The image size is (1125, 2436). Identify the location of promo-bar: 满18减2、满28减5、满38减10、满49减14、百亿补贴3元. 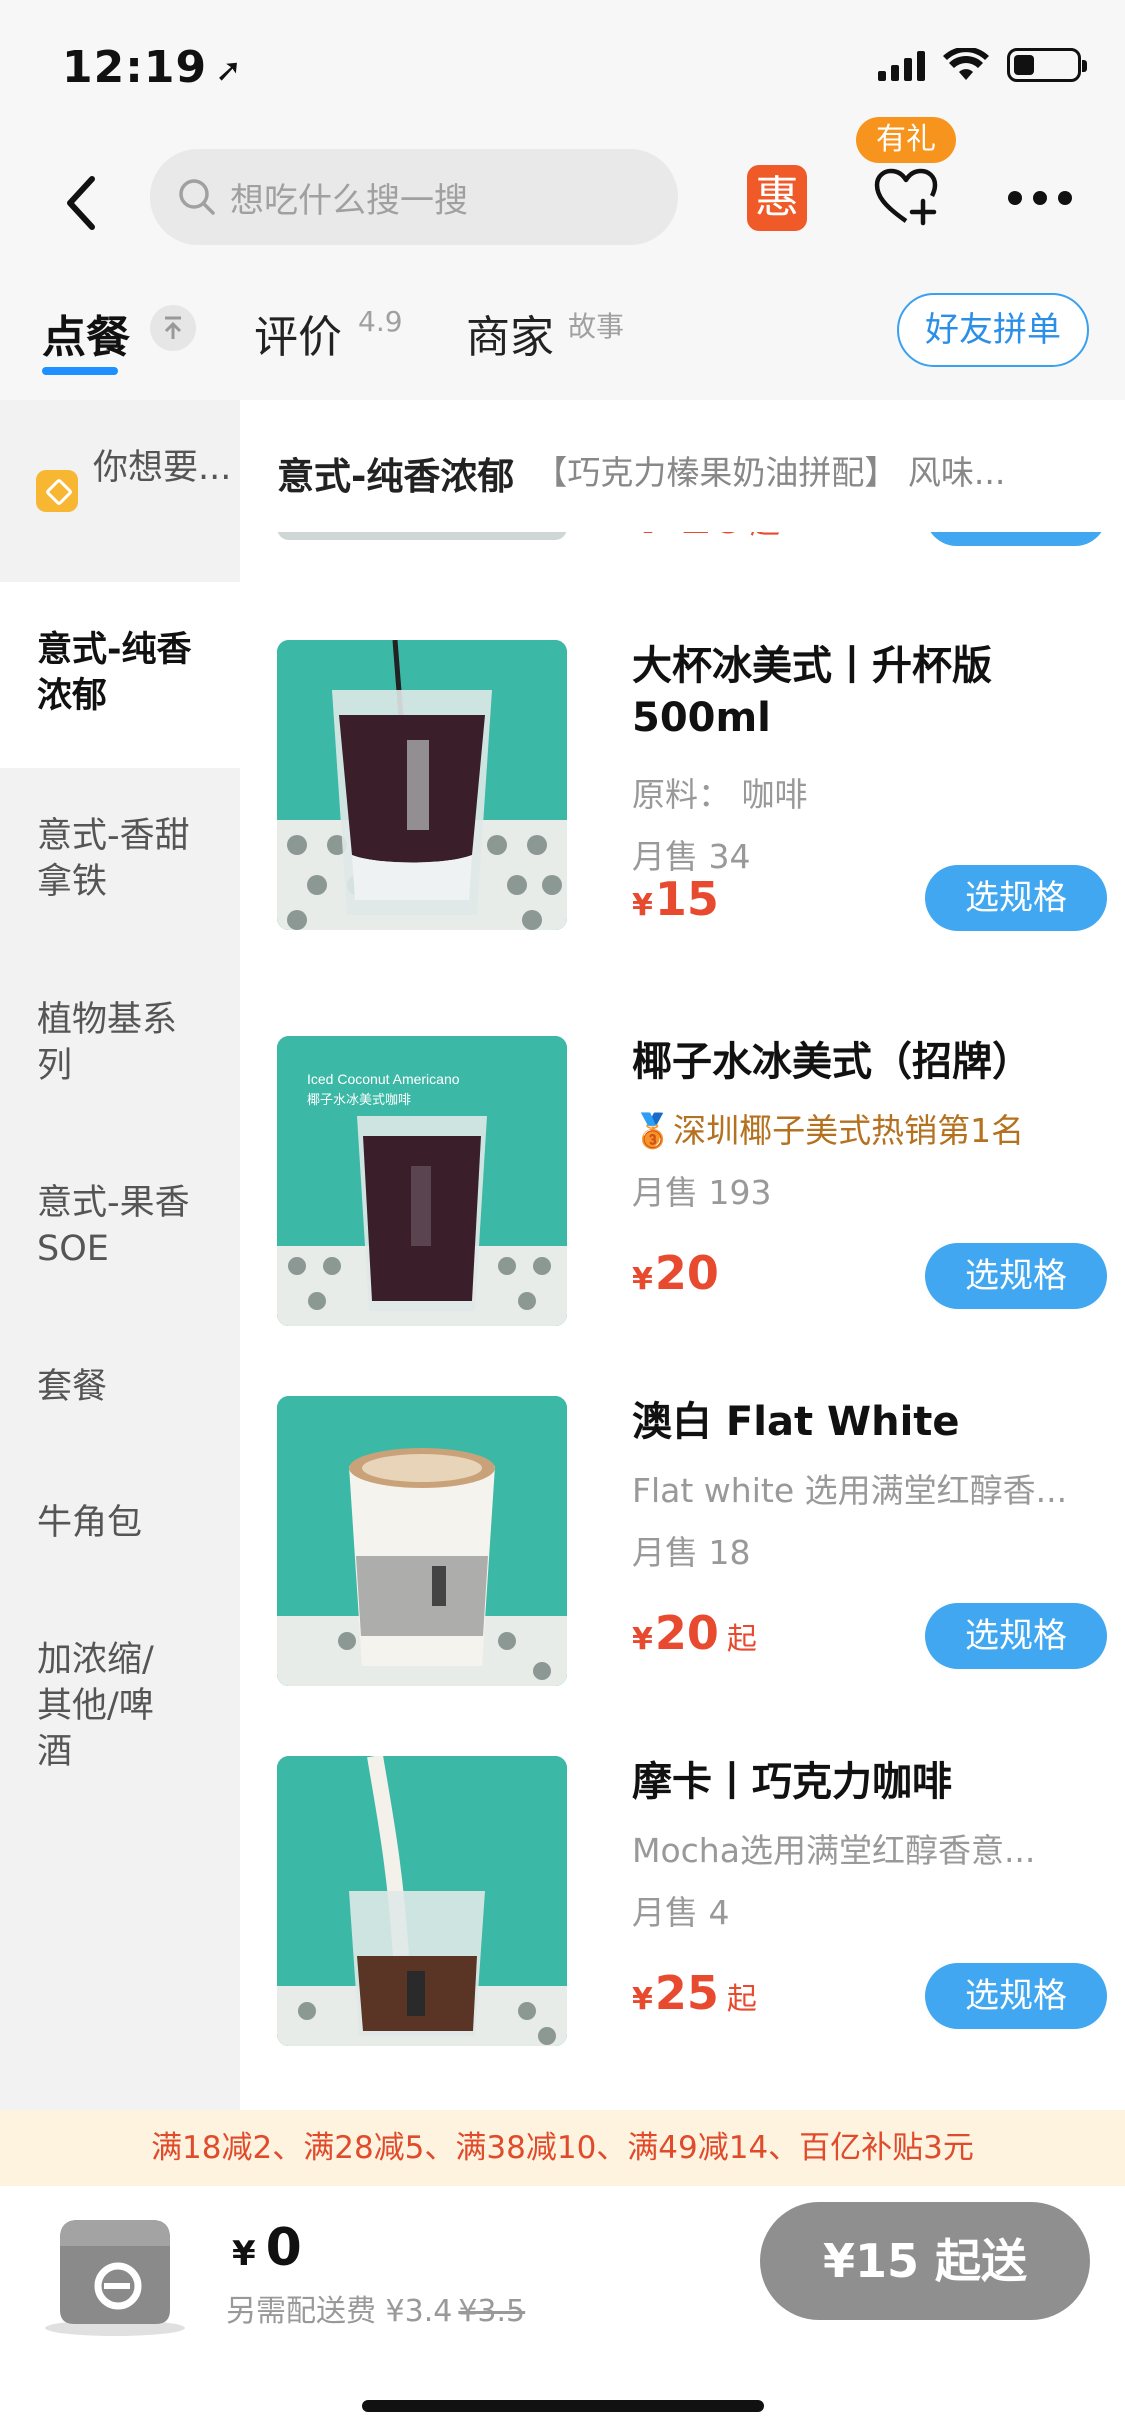
(562, 2148).